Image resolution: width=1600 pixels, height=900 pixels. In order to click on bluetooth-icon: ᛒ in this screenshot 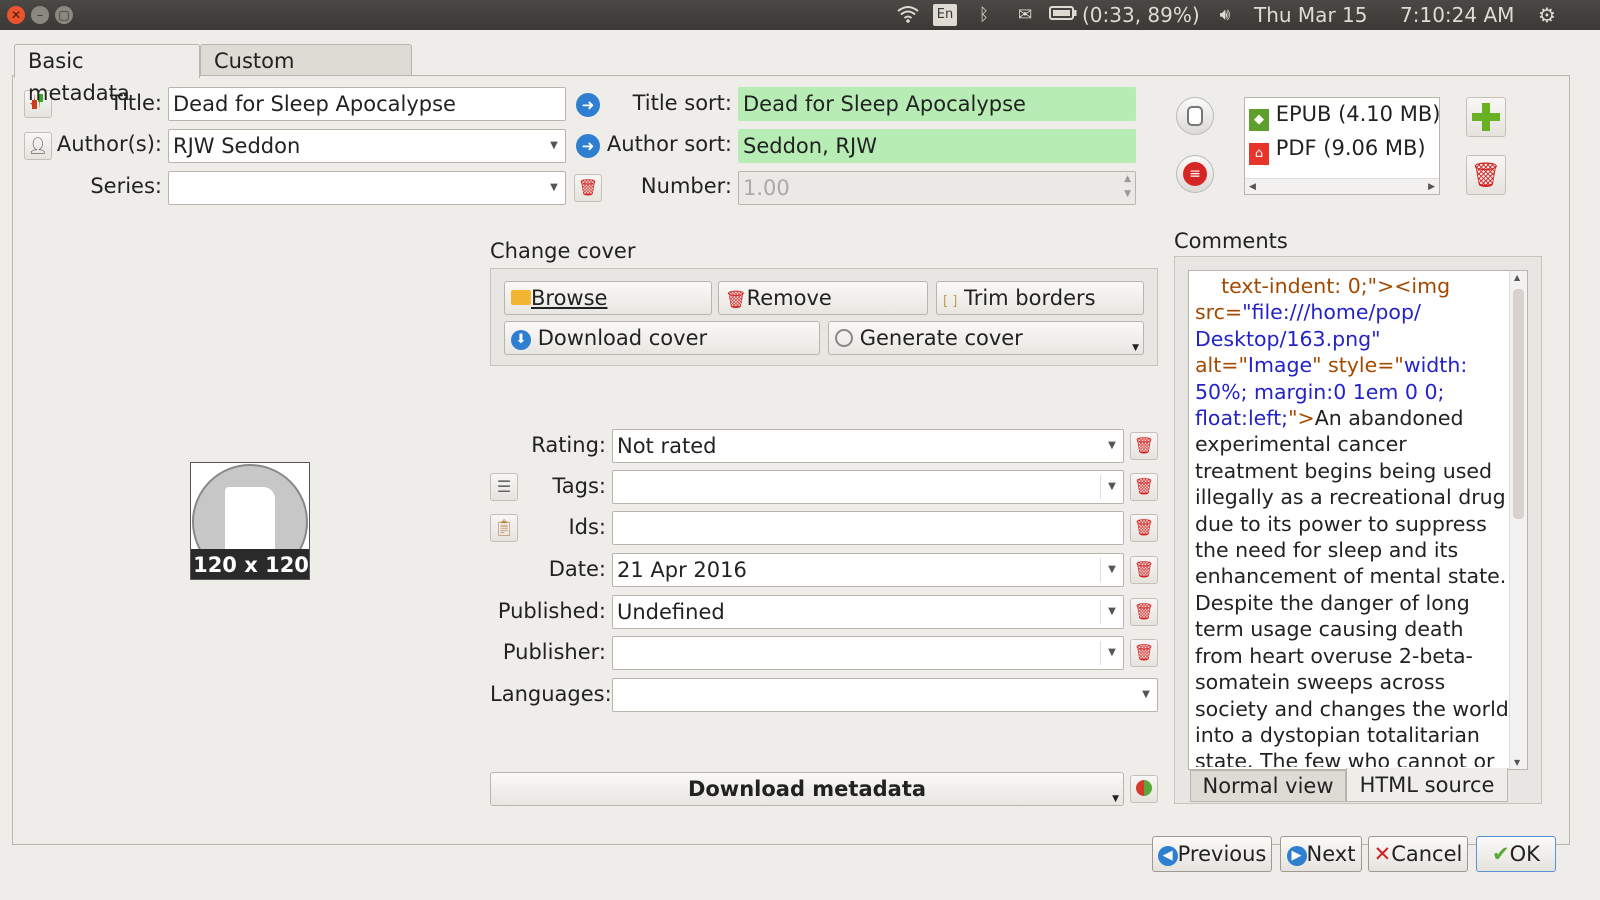, I will do `click(984, 15)`.